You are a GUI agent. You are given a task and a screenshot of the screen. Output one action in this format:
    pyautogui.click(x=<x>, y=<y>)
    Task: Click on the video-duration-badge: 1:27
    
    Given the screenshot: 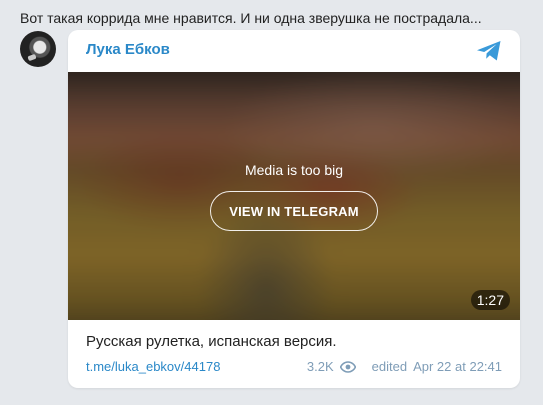 What is the action you would take?
    pyautogui.click(x=490, y=300)
    